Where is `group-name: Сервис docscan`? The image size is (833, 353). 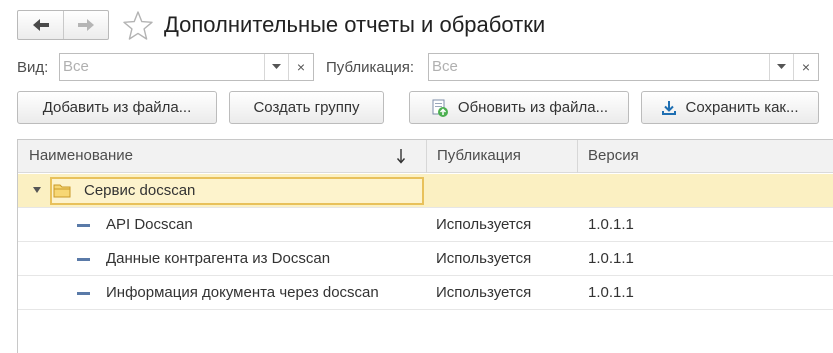
group-name: Сервис docscan is located at coordinates (140, 190).